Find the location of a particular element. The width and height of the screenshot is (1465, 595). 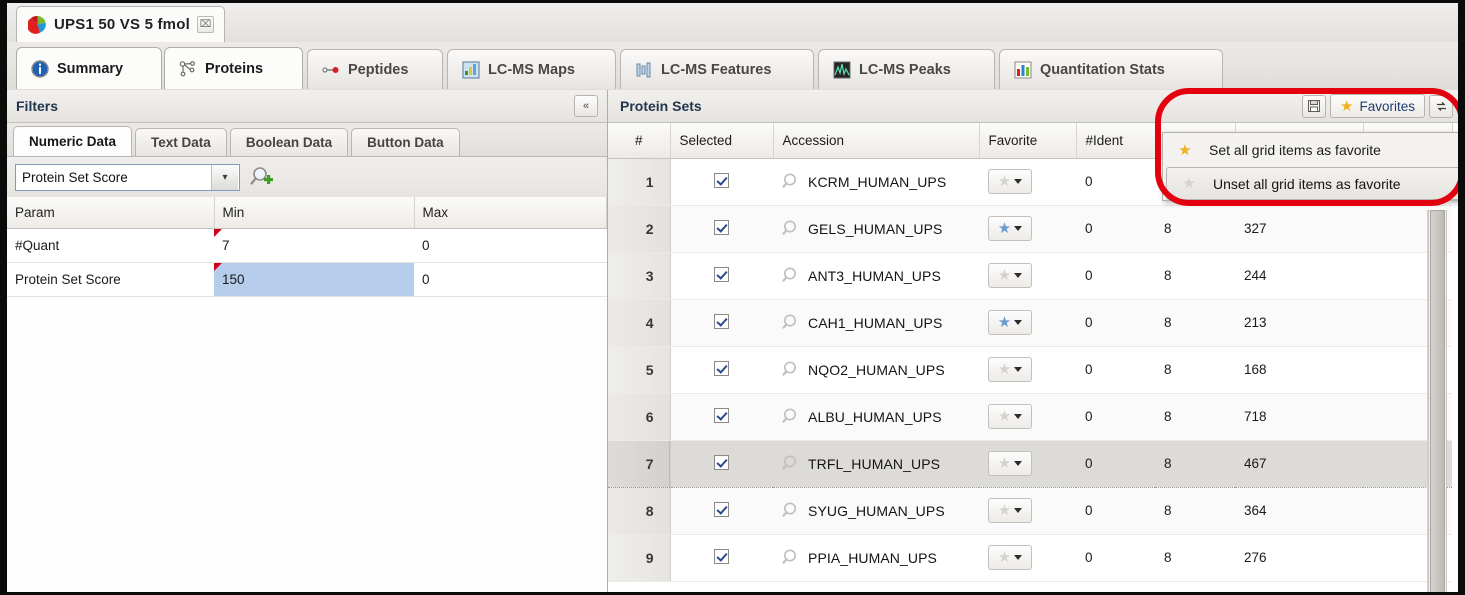

table-row: 6ALBU_HUMAN_UPS★0871820 is located at coordinates (1030, 417).